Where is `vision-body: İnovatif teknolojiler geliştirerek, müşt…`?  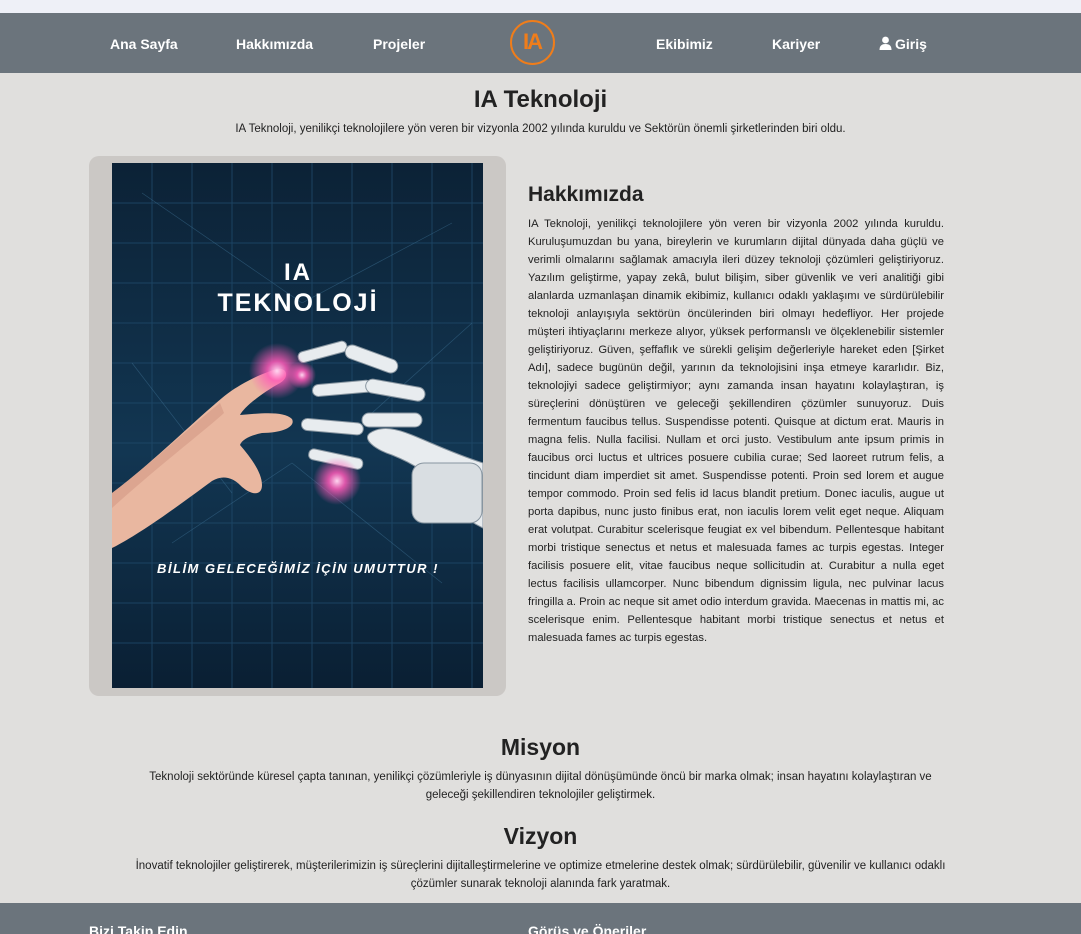 vision-body: İnovatif teknolojiler geliştirerek, müşt… is located at coordinates (540, 875).